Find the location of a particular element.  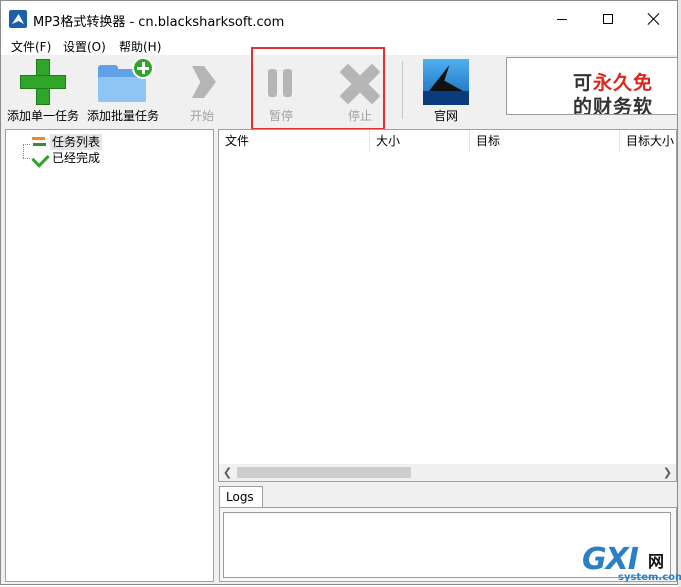

toolbar-separator is located at coordinates (402, 90).